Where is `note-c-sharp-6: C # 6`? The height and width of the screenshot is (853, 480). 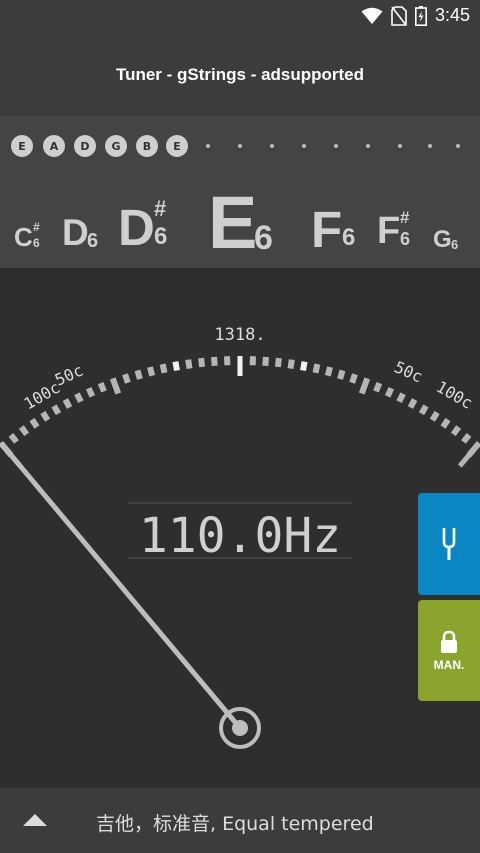
note-c-sharp-6: C # 6 is located at coordinates (29, 241).